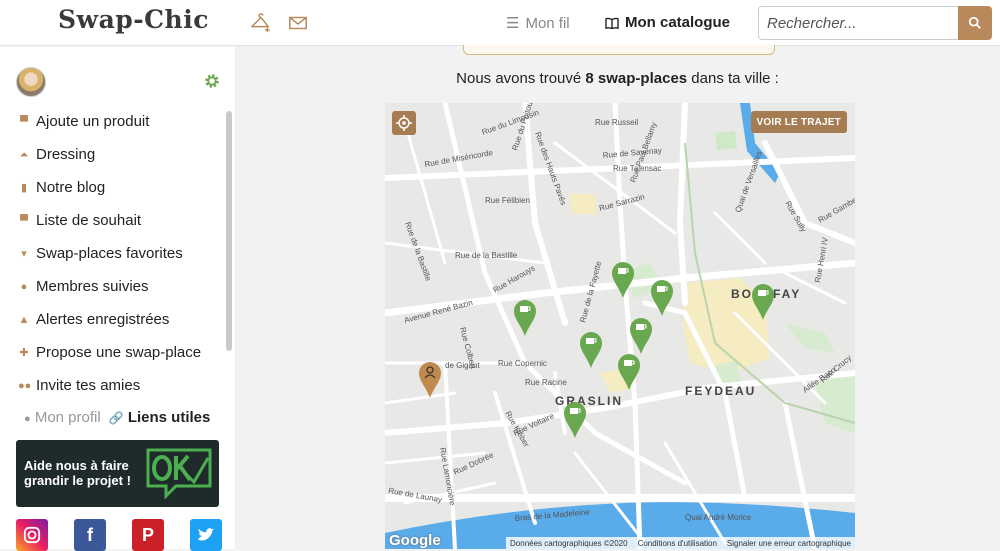 This screenshot has height=551, width=1000. Describe the element at coordinates (27, 419) in the screenshot. I see `user-icon: ●` at that location.